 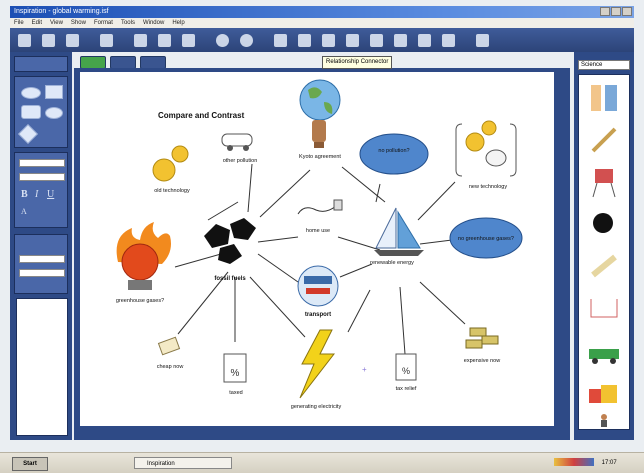 What do you see at coordinates (103, 23) in the screenshot?
I see `menu-format: Format` at bounding box center [103, 23].